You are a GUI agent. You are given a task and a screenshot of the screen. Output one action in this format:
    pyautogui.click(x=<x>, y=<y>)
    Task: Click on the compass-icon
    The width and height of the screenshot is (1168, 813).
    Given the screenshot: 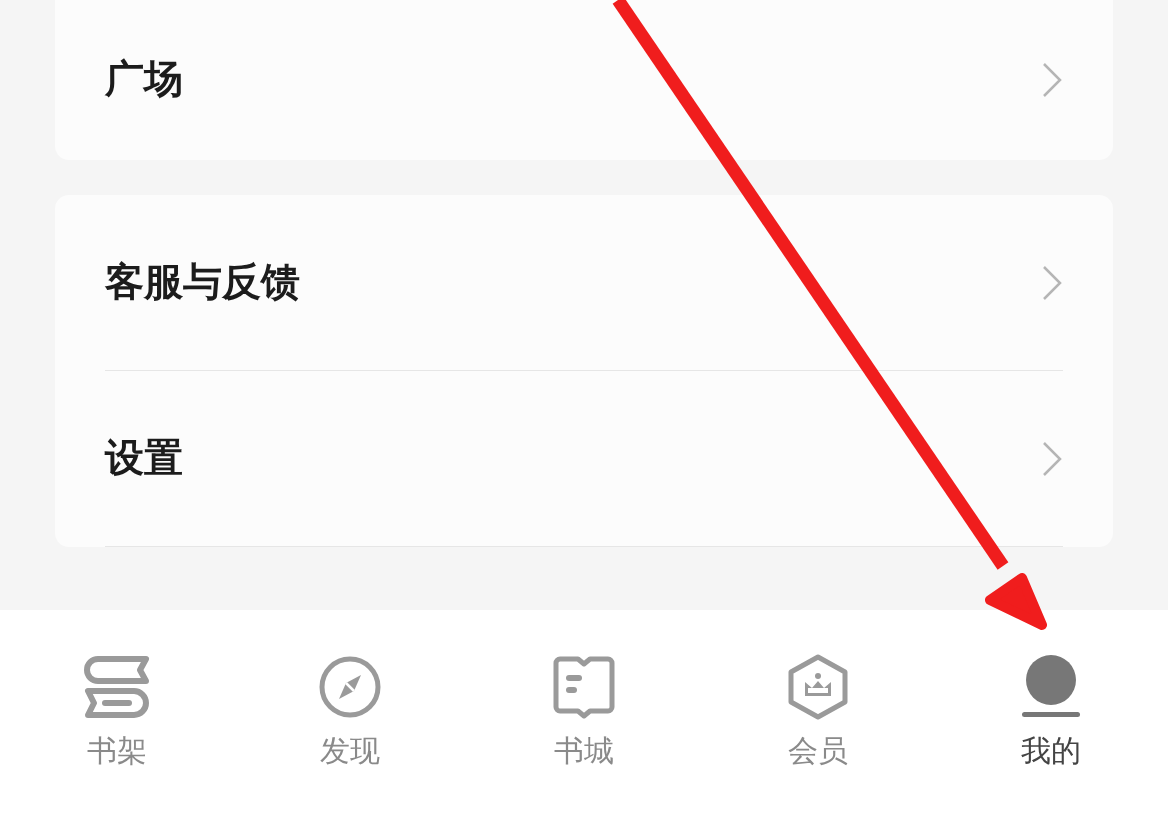 What is the action you would take?
    pyautogui.click(x=350, y=687)
    